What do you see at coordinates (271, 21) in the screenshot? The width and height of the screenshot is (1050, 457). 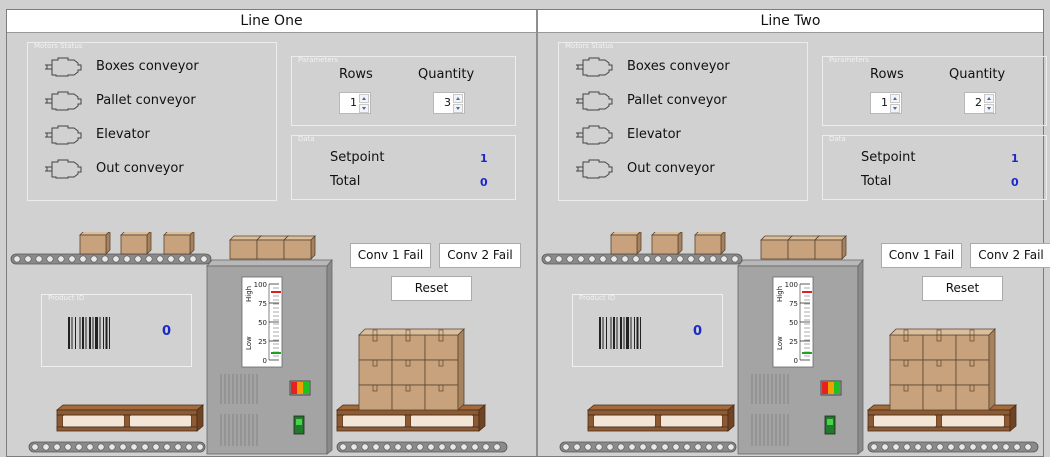 I see `line-title: Line One` at bounding box center [271, 21].